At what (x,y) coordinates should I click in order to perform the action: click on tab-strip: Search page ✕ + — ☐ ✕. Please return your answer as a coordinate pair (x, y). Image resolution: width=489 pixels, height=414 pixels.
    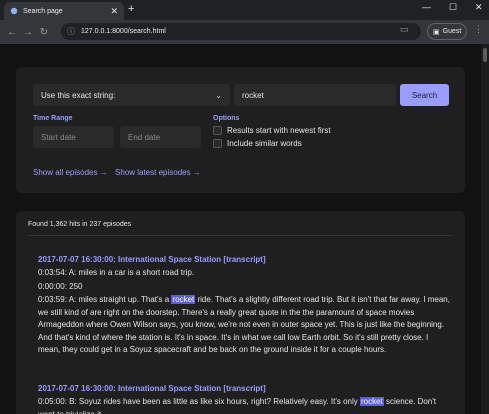
    Looking at the image, I should click on (244, 10).